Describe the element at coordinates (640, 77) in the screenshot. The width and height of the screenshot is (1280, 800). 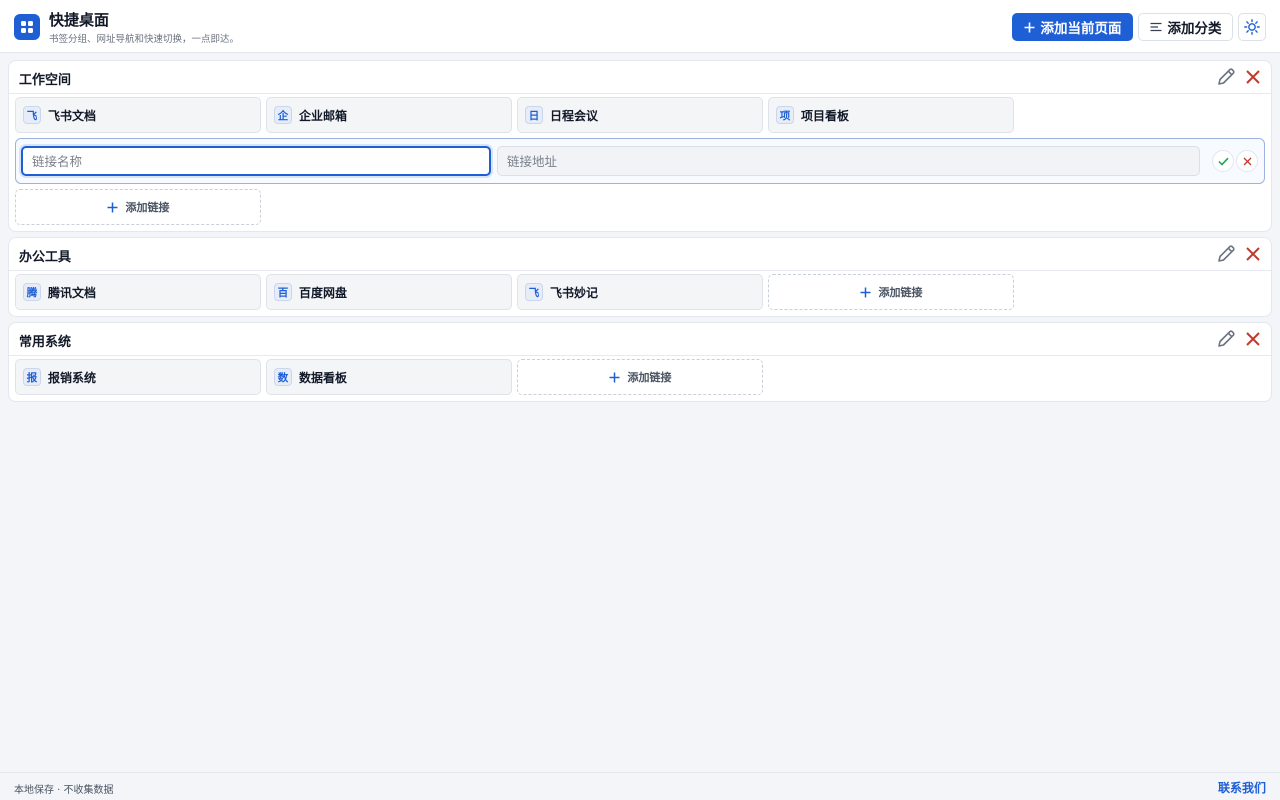
I see `category-header: 工作空间` at that location.